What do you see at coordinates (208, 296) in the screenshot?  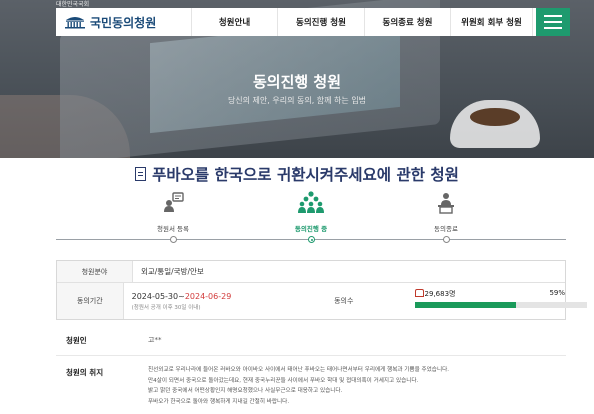 I see `period-end: 2024-06-29` at bounding box center [208, 296].